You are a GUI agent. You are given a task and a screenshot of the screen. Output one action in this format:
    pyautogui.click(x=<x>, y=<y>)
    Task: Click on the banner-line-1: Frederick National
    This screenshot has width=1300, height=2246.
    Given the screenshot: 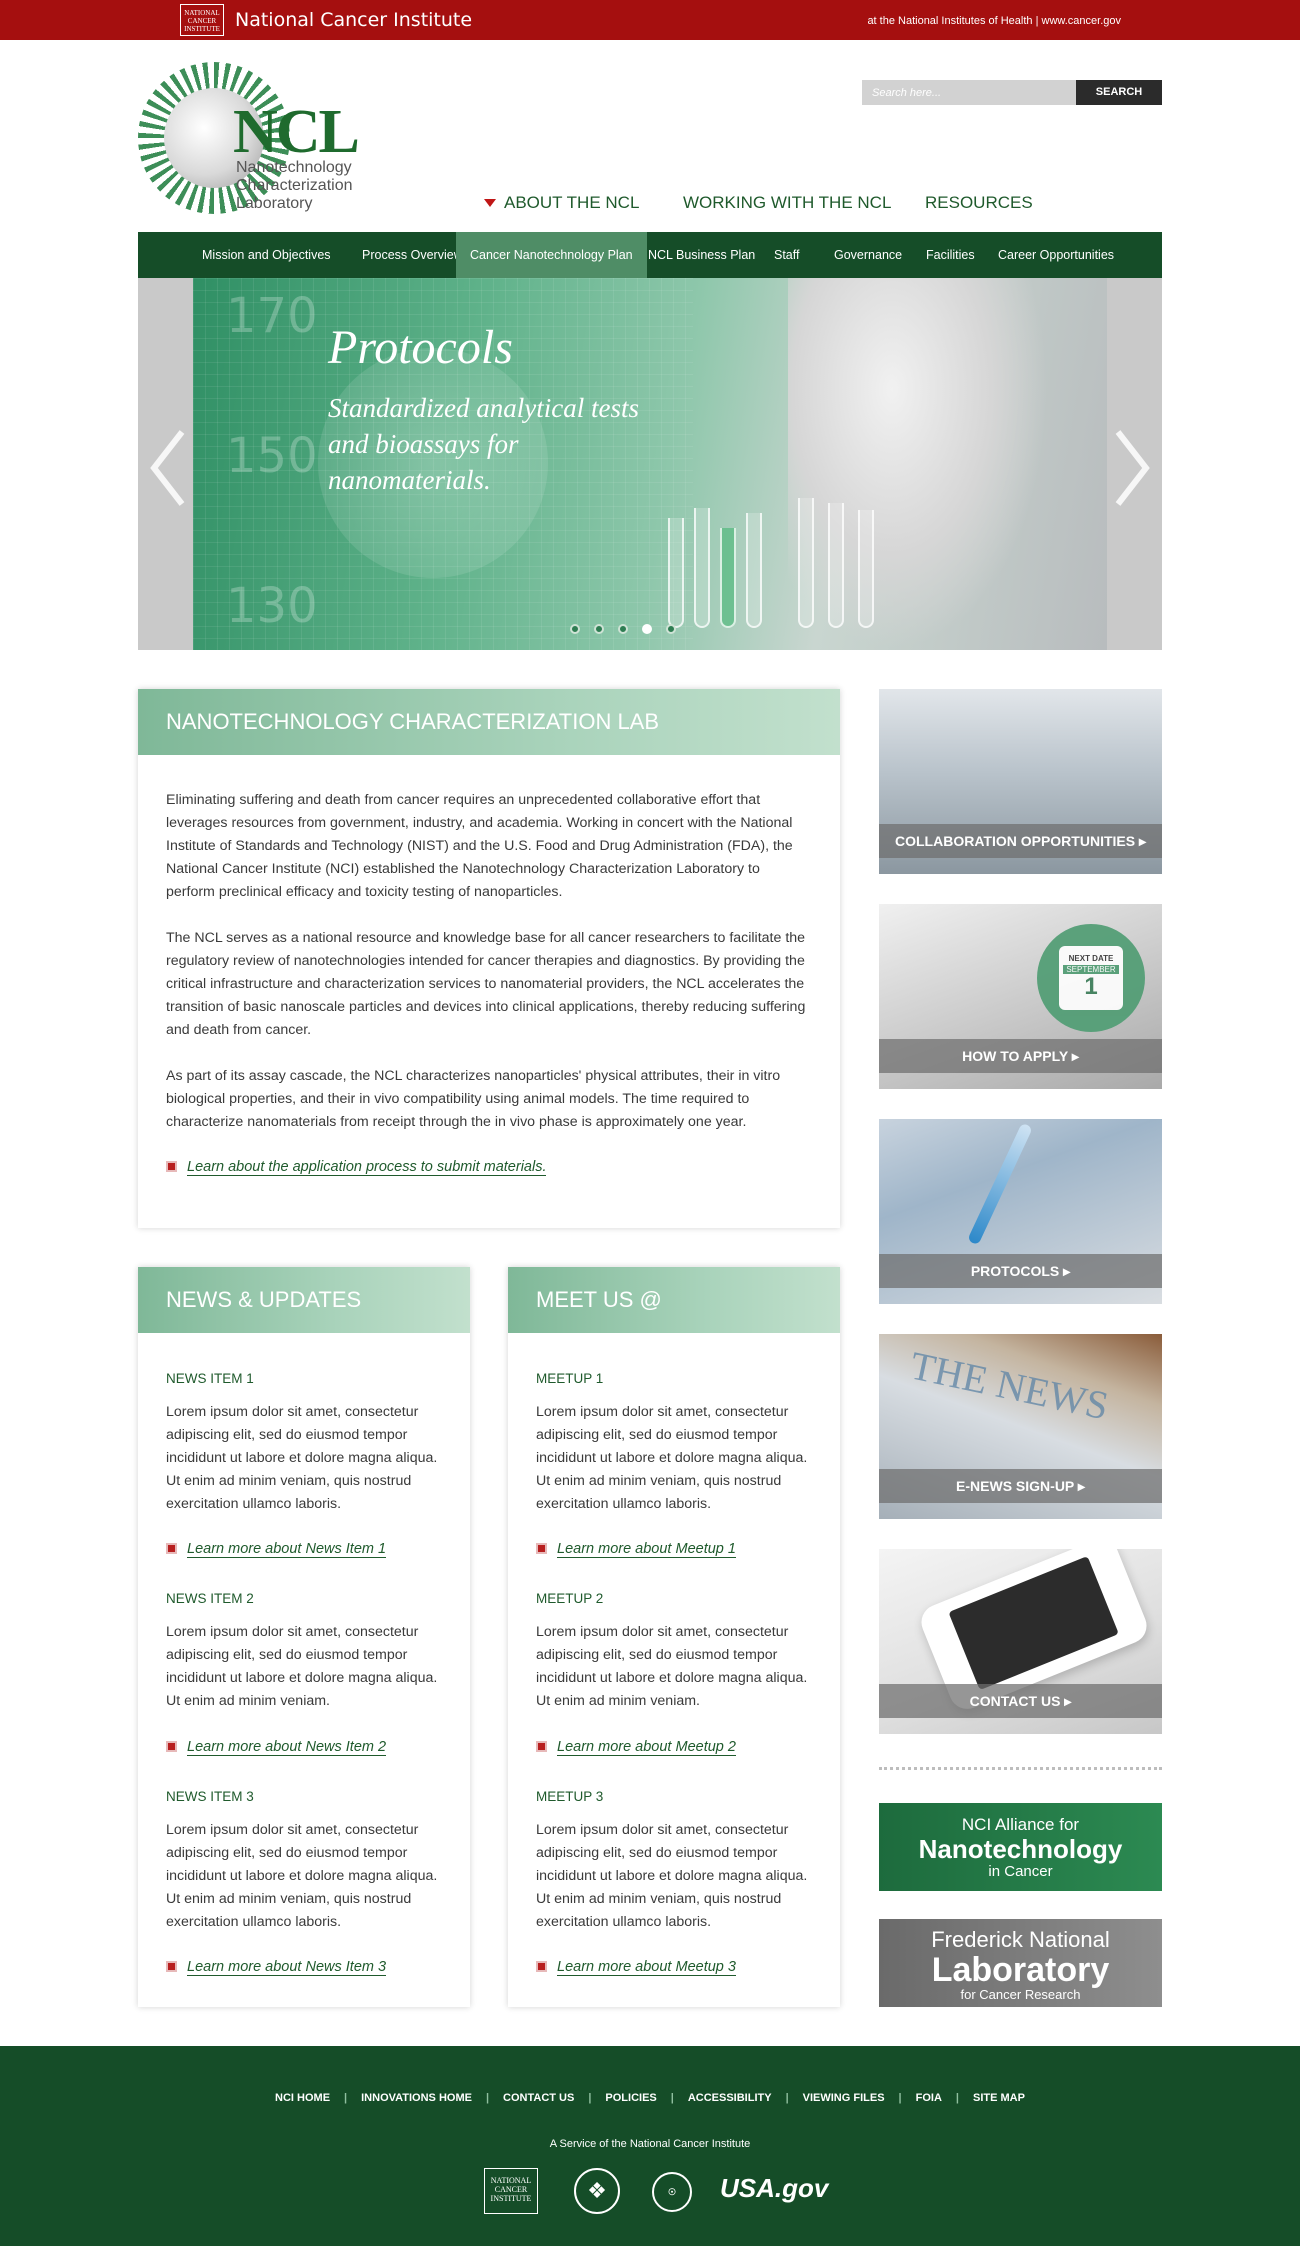 What is the action you would take?
    pyautogui.click(x=1020, y=1939)
    